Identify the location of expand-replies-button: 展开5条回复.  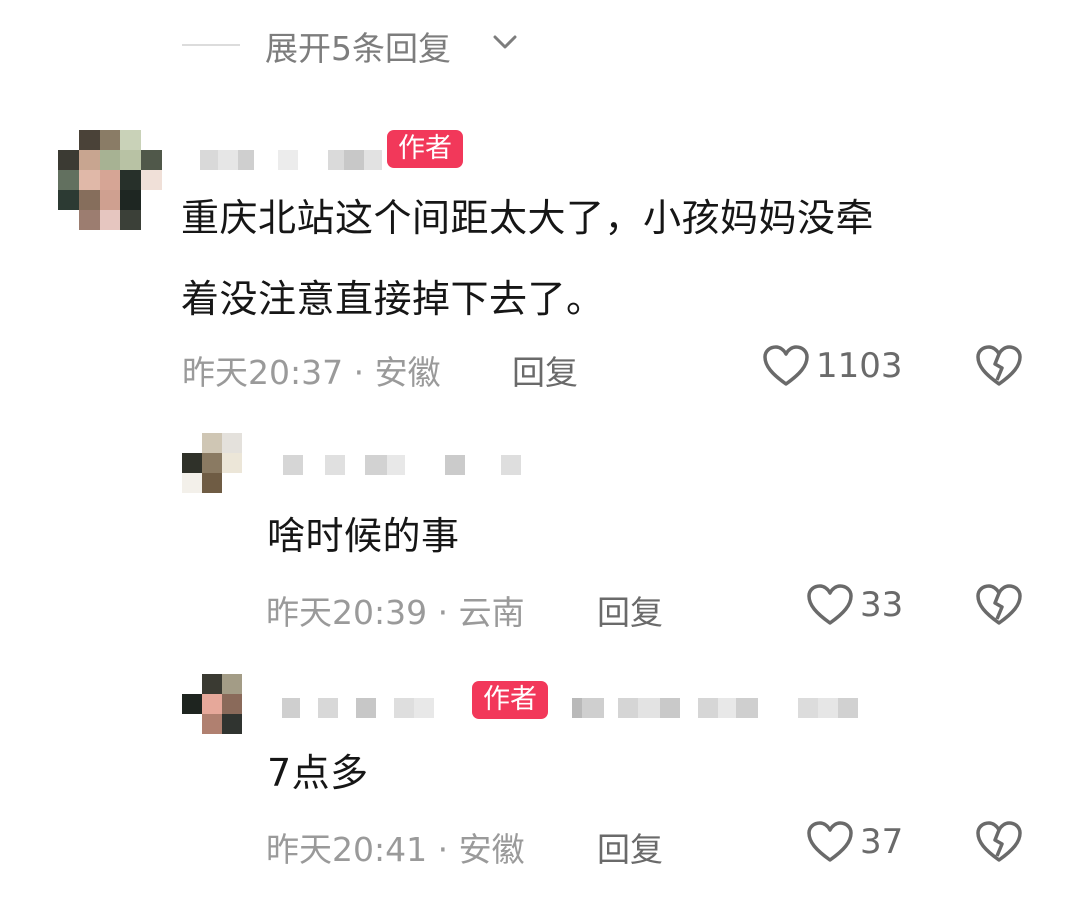
(358, 46).